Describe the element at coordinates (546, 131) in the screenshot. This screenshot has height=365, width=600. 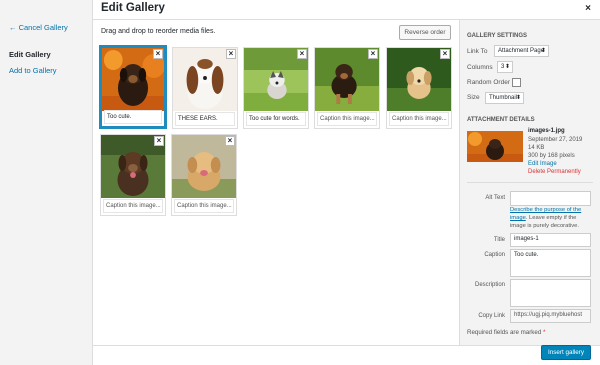
I see `attachment-filename: images-1.jpg` at that location.